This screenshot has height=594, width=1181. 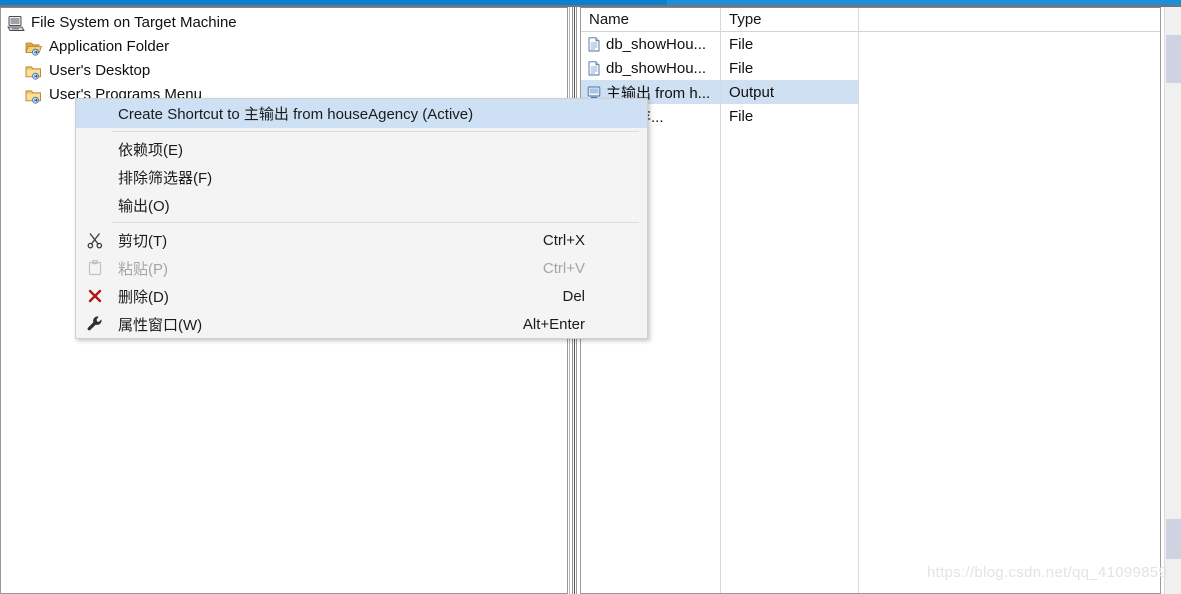 I want to click on table-row-selected: 主输出 from h... Output, so click(x=870, y=92).